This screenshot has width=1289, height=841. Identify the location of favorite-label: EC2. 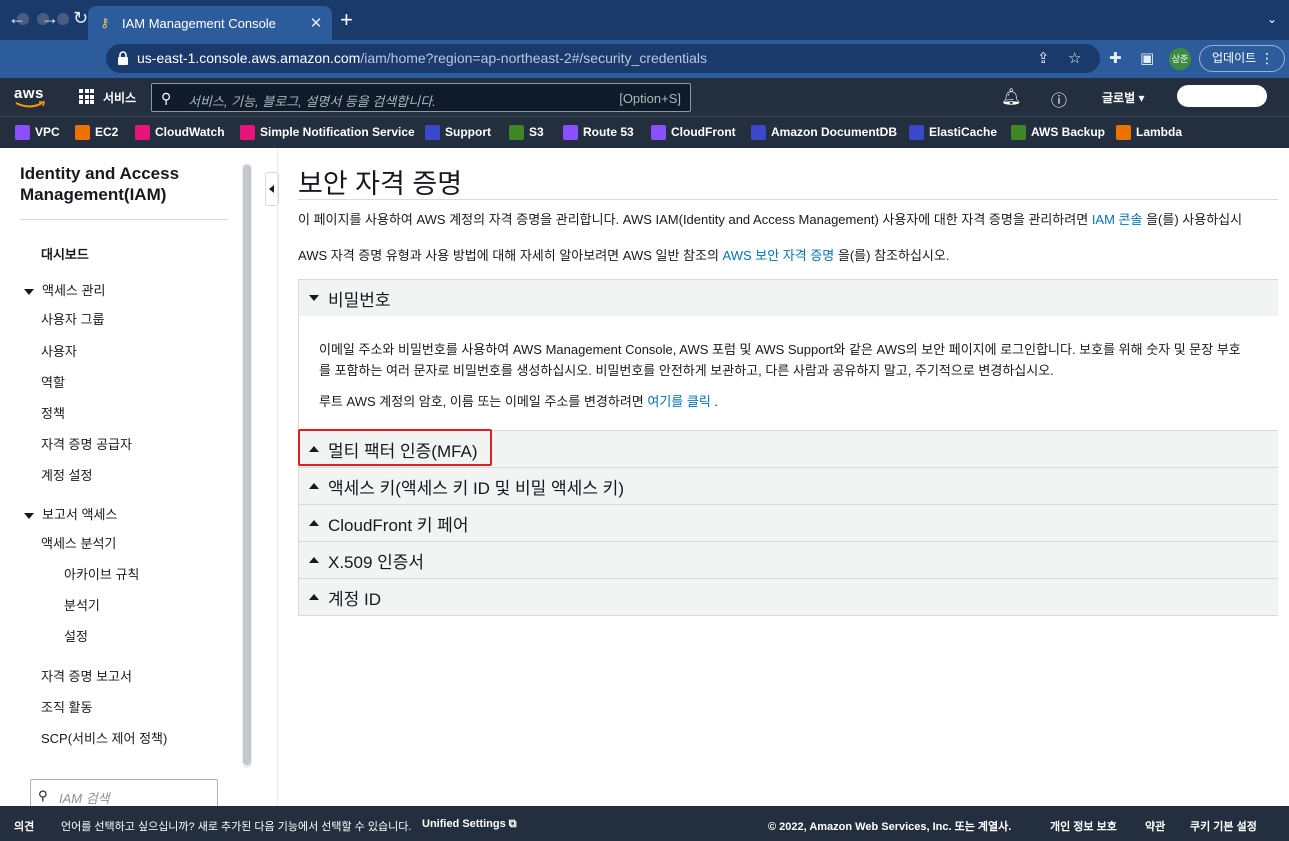
(107, 132).